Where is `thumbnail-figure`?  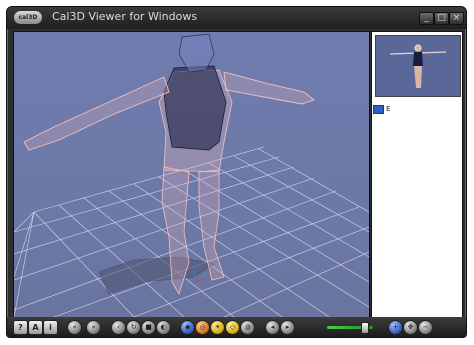
thumbnail-figure is located at coordinates (418, 66).